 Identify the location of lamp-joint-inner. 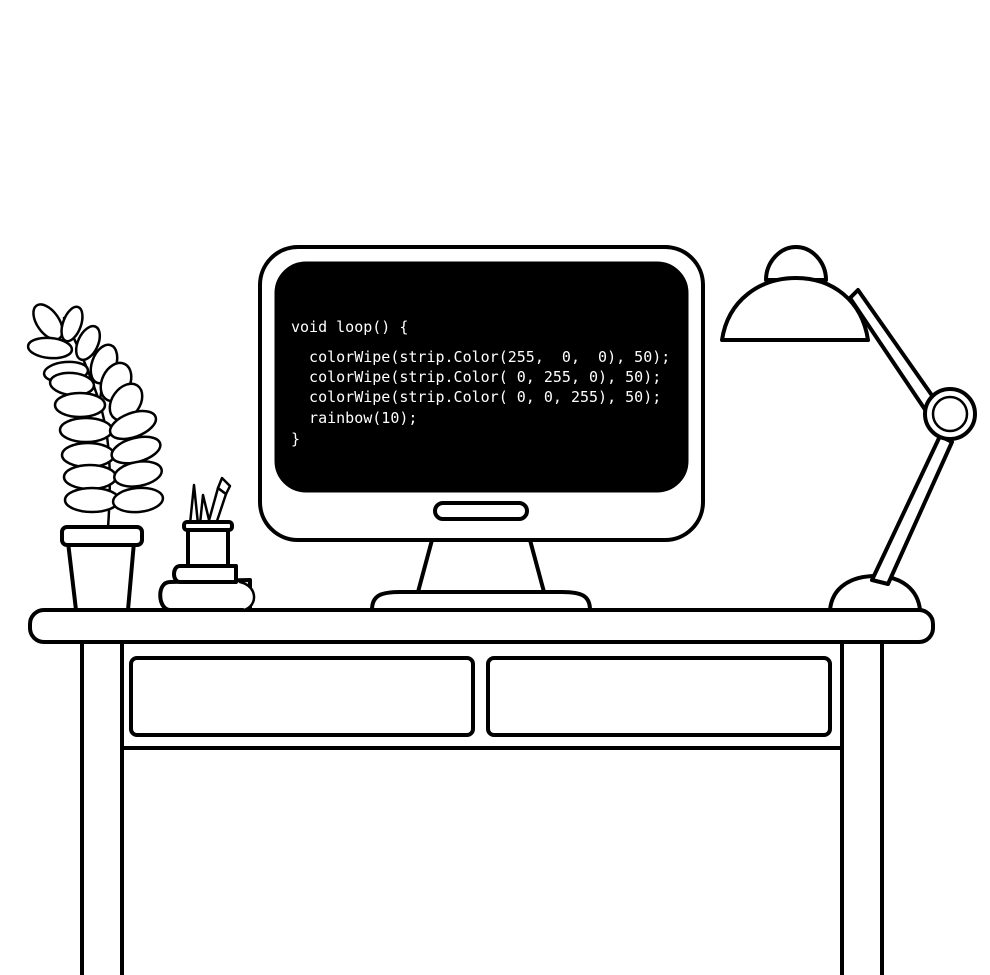
(950, 414).